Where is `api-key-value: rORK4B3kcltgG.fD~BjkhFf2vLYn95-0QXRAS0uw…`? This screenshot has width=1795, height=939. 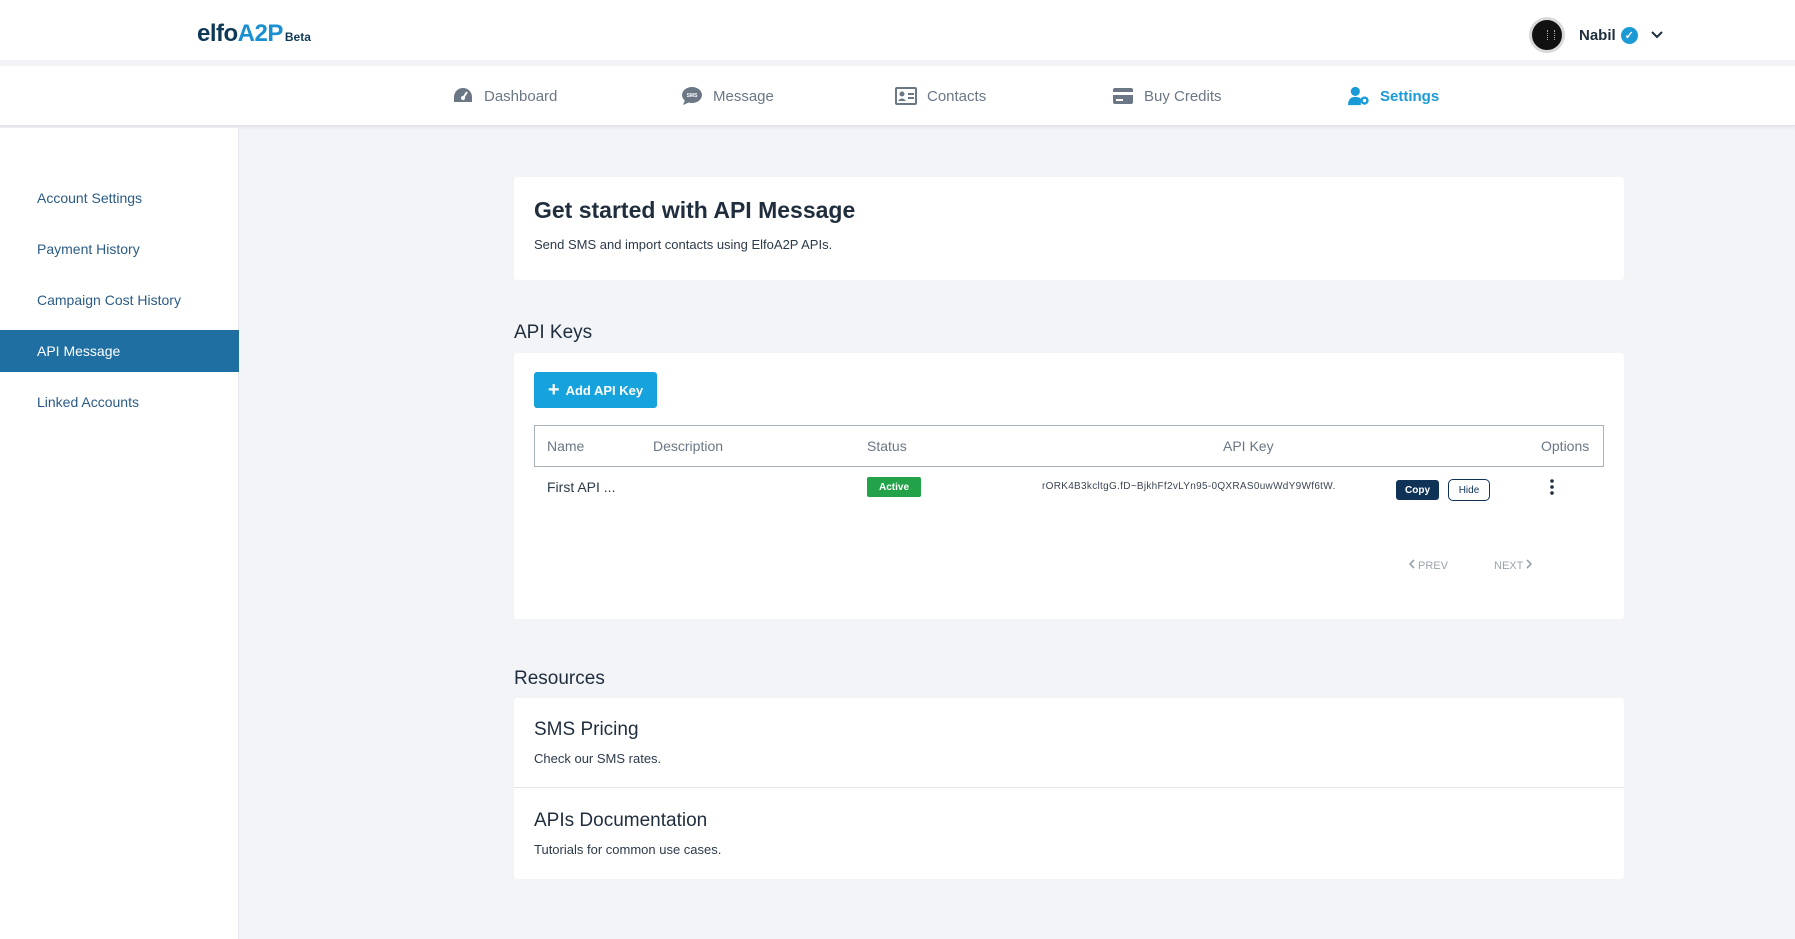 api-key-value: rORK4B3kcltgG.fD~BjkhFf2vLYn95-0QXRAS0uw… is located at coordinates (1189, 486).